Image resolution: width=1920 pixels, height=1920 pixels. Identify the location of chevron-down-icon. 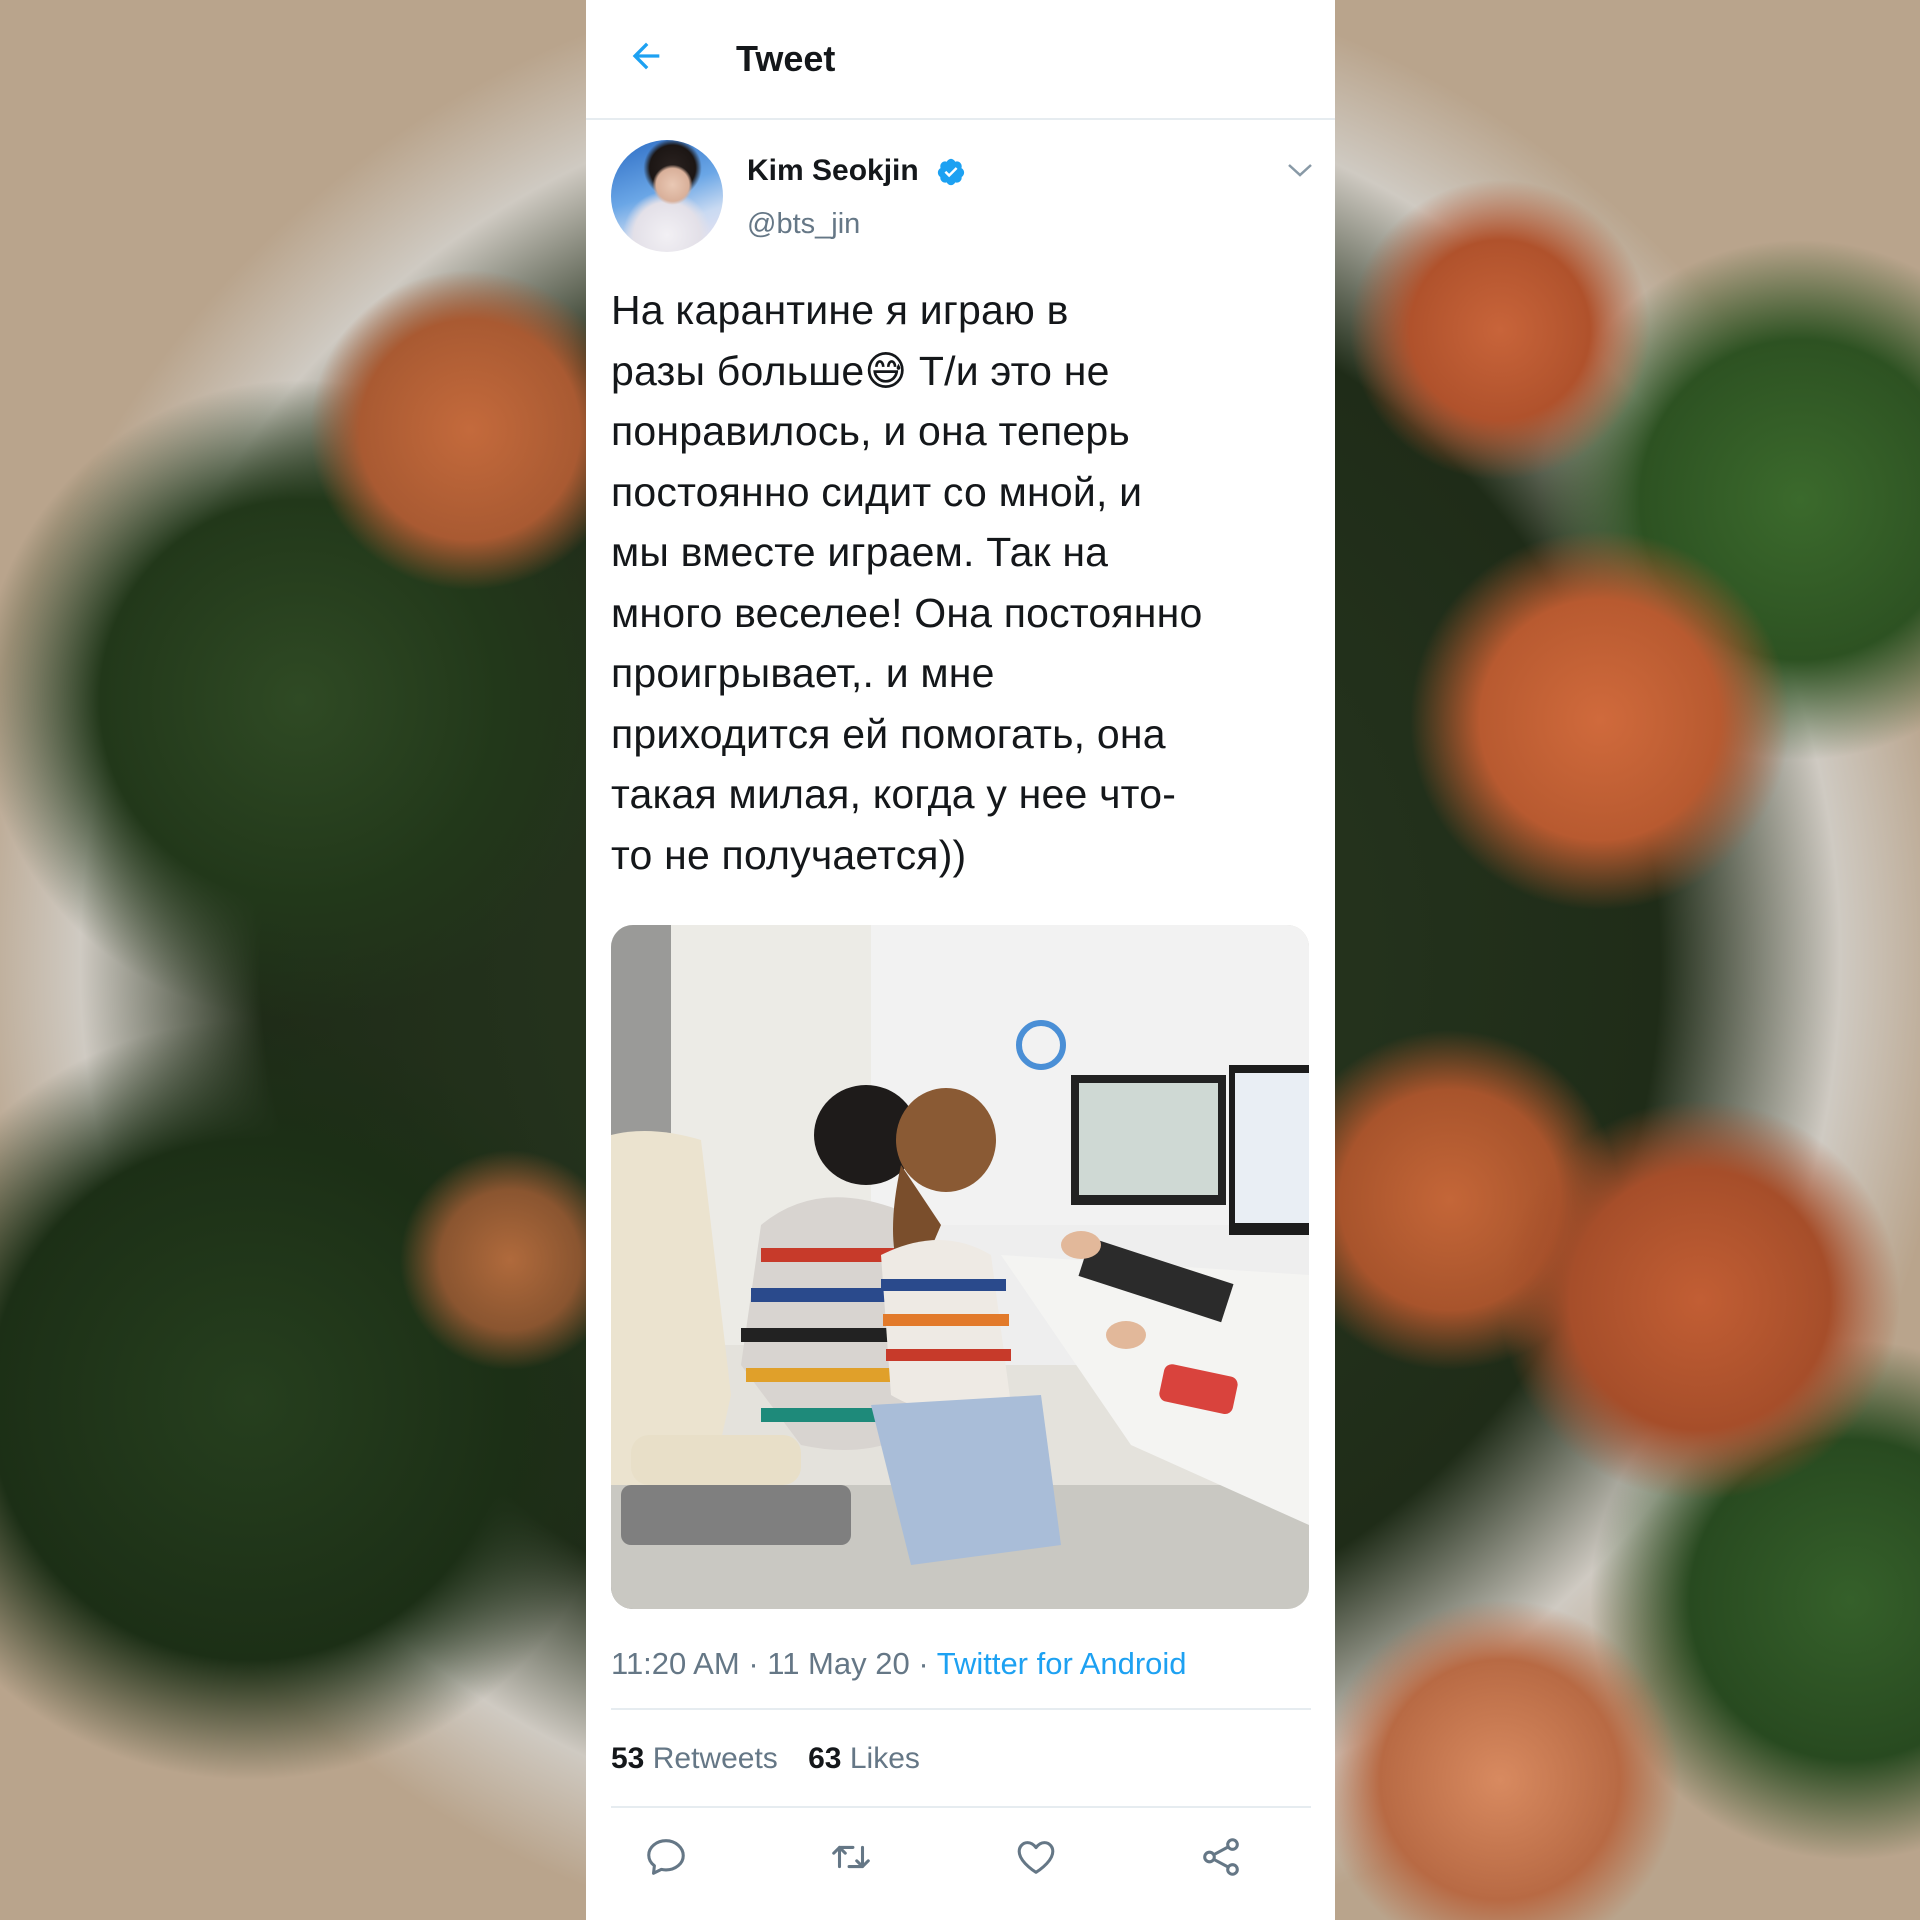
(1300, 170).